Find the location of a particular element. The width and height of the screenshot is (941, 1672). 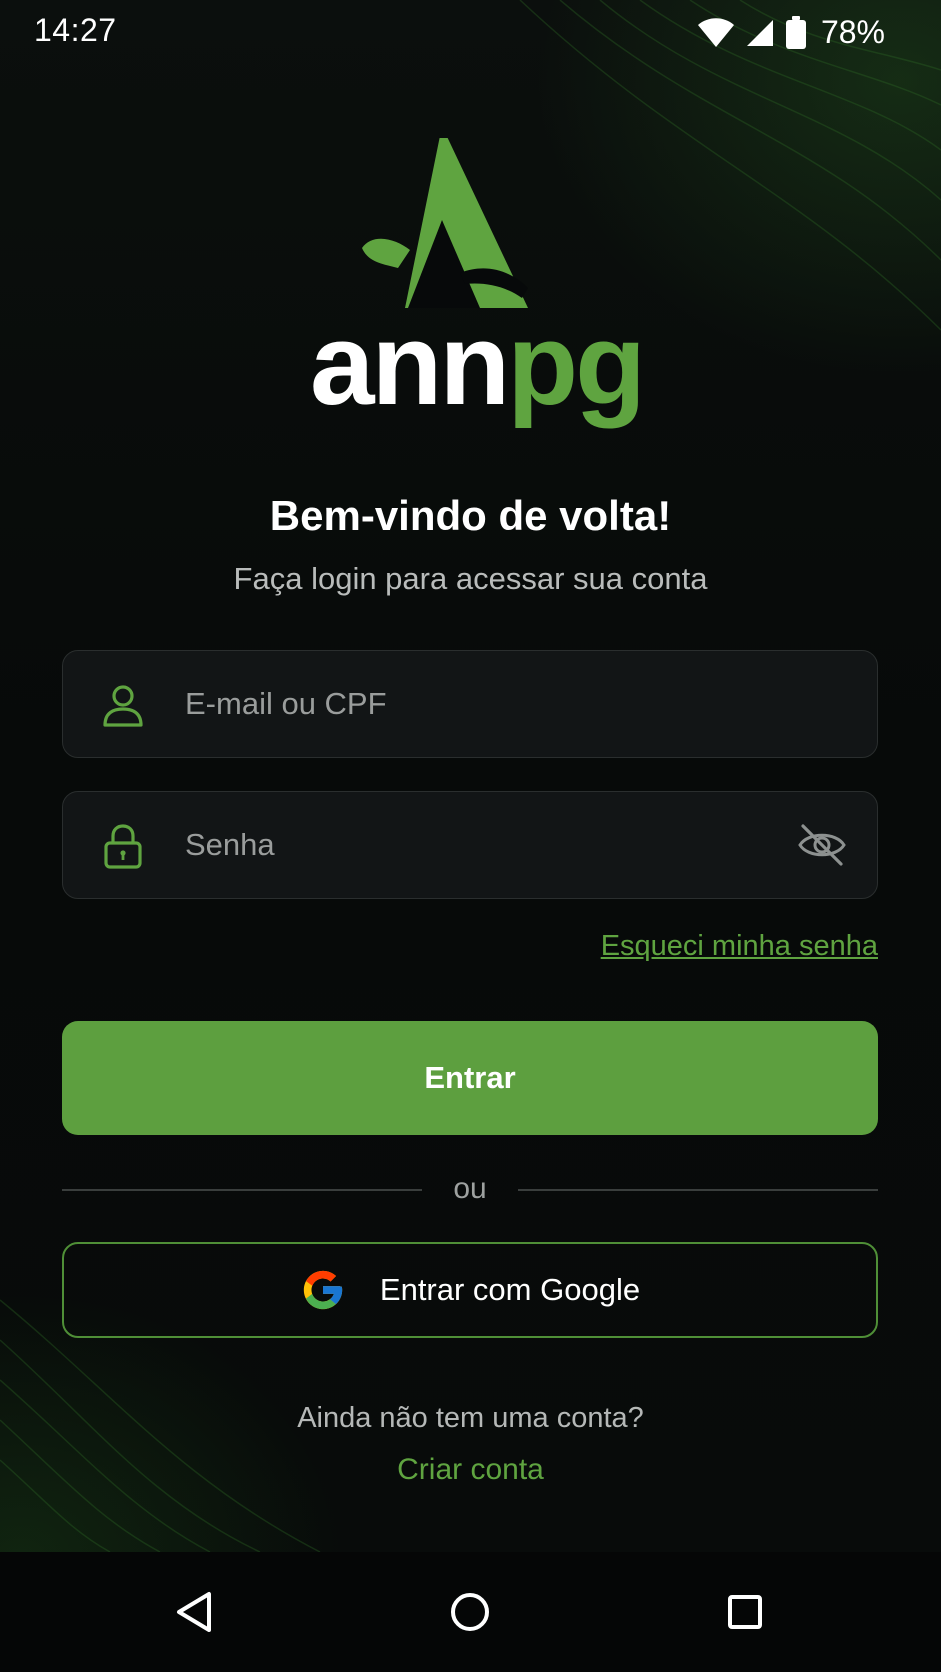

create-account-link: Criar conta is located at coordinates (470, 1470).